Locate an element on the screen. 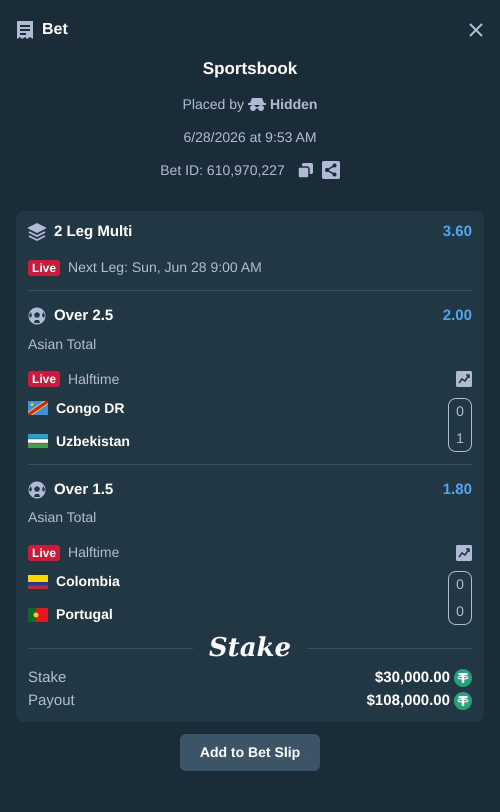 This screenshot has height=812, width=500. placed-by-label: Placed by is located at coordinates (213, 104).